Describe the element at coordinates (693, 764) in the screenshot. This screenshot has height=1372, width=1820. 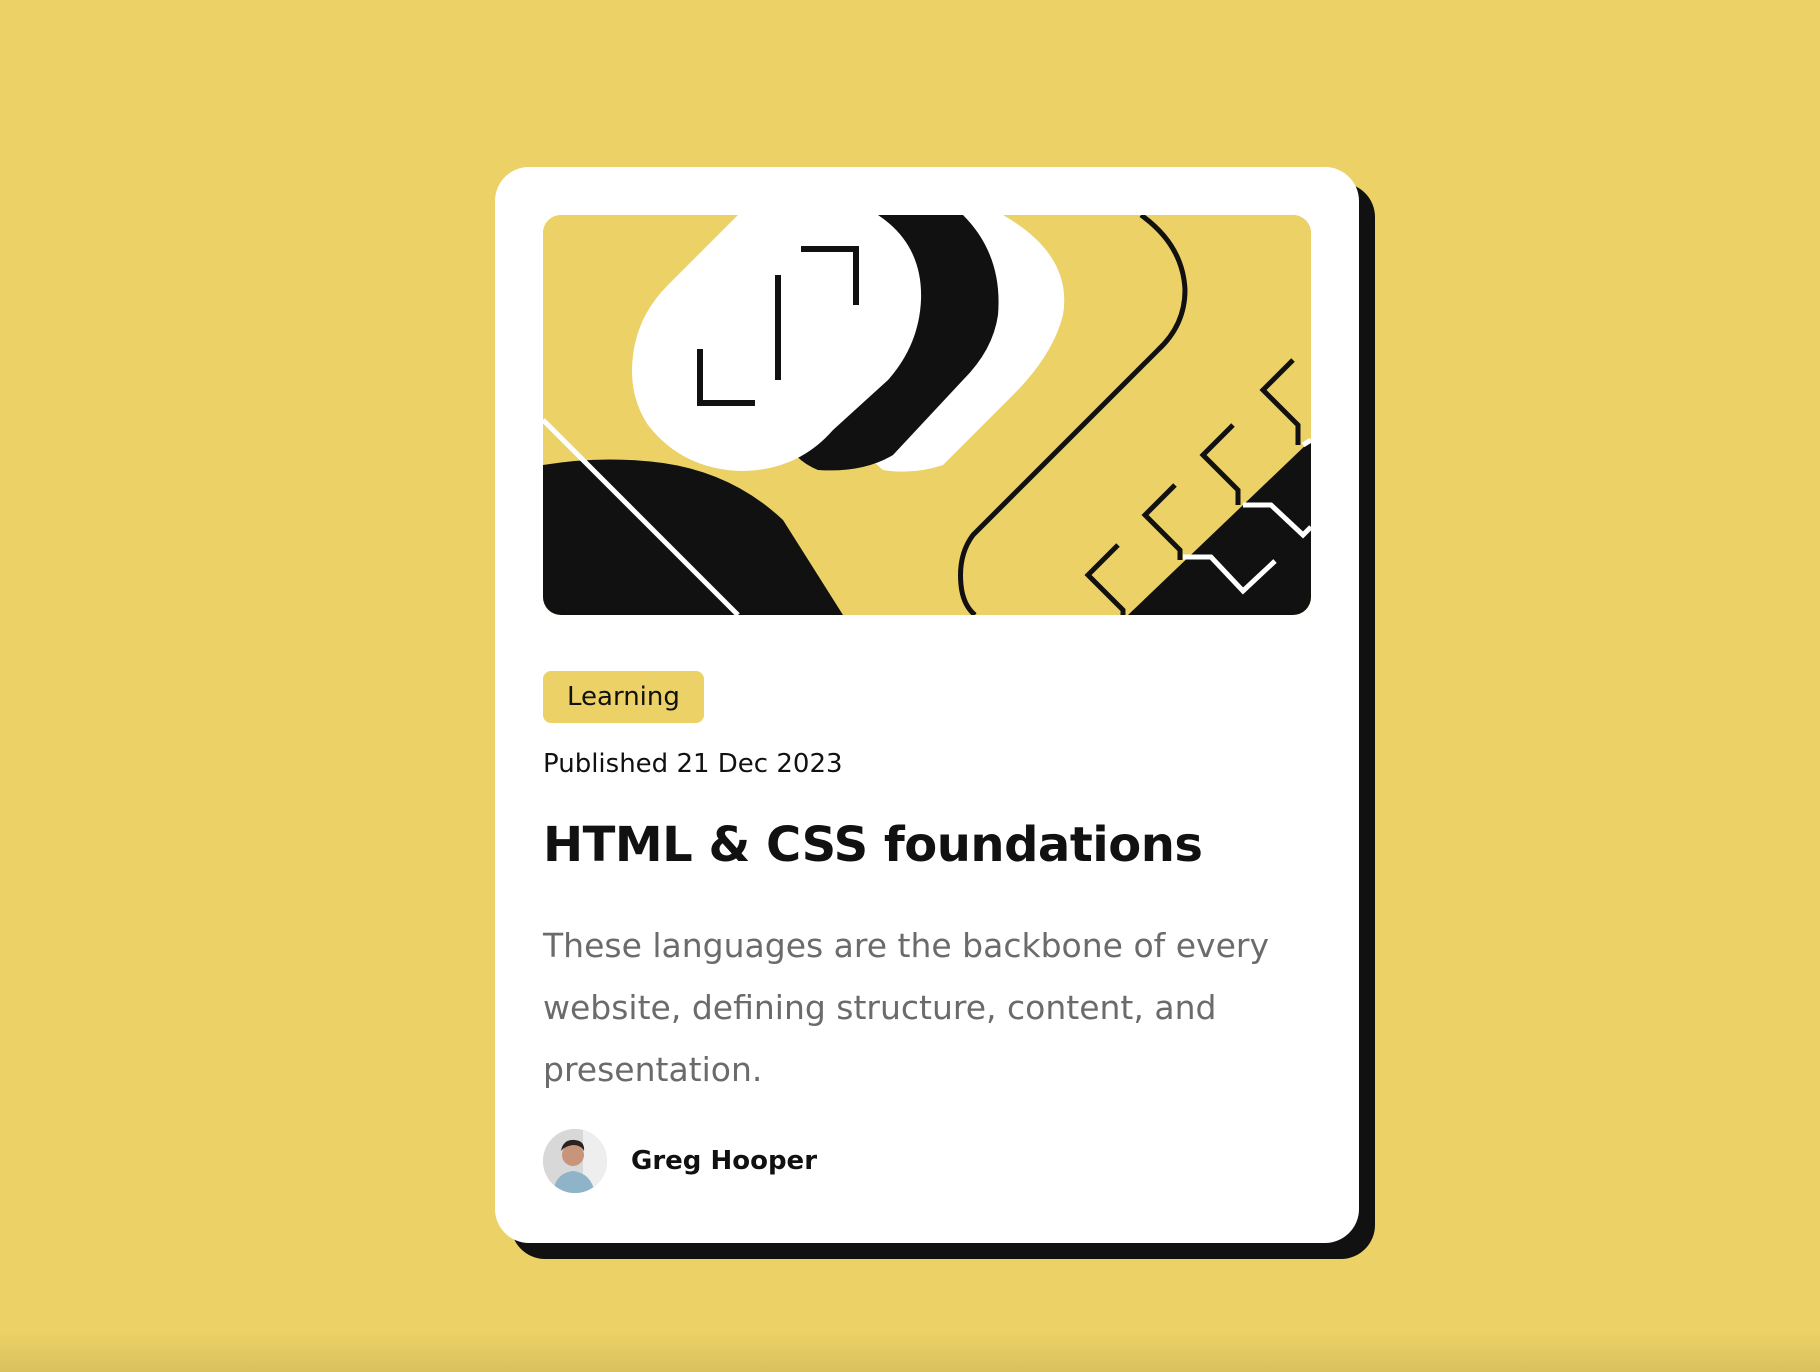
I see `published-date: Published 21 Dec 2023` at that location.